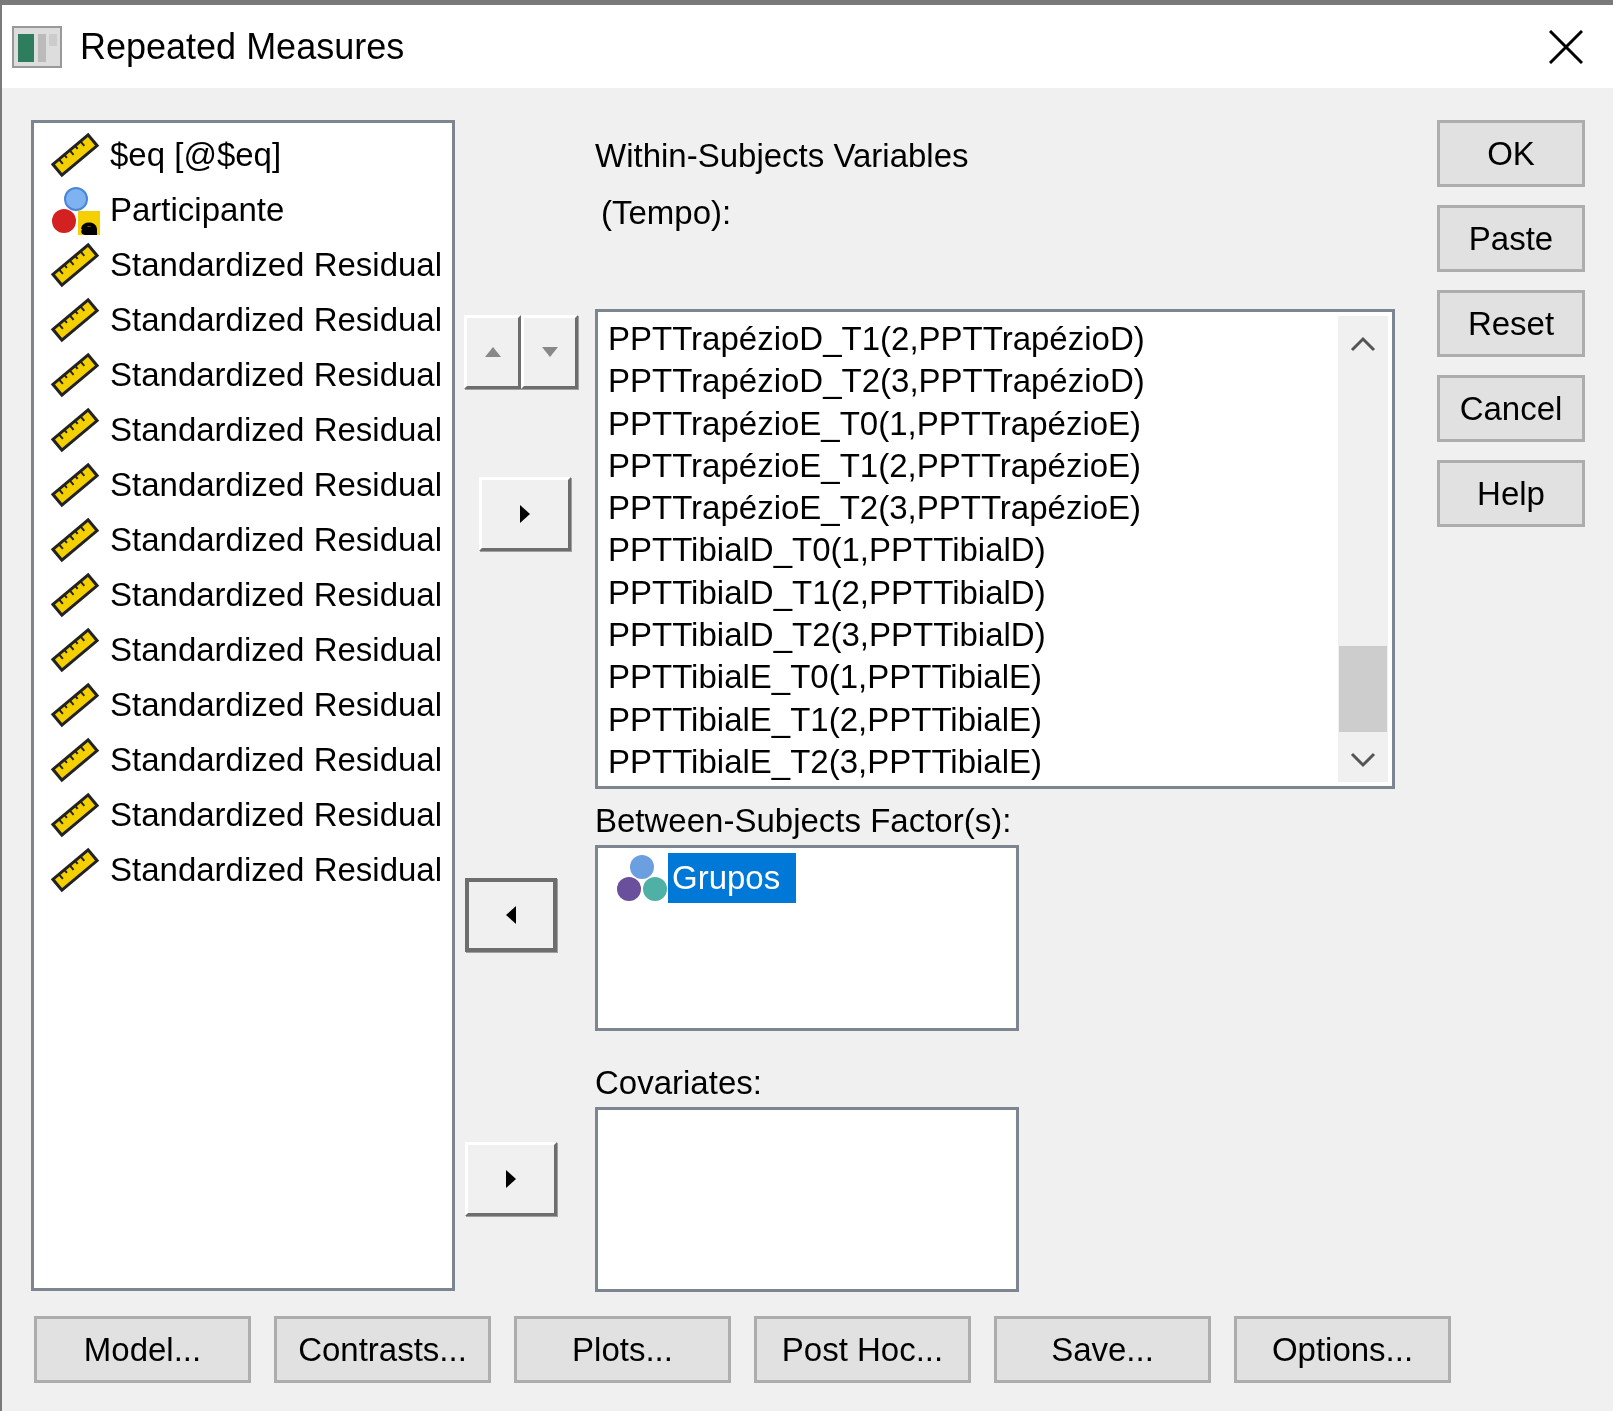 The width and height of the screenshot is (1613, 1411). I want to click on scrollbar, so click(1363, 549).